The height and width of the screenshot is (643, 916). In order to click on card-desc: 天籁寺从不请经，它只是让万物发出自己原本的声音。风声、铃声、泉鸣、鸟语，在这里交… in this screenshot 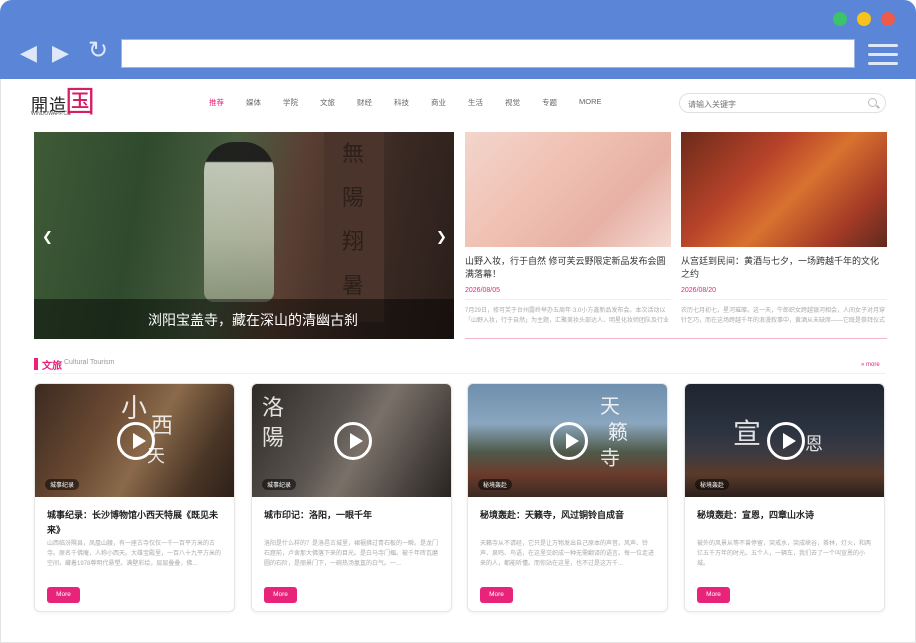, I will do `click(567, 554)`.